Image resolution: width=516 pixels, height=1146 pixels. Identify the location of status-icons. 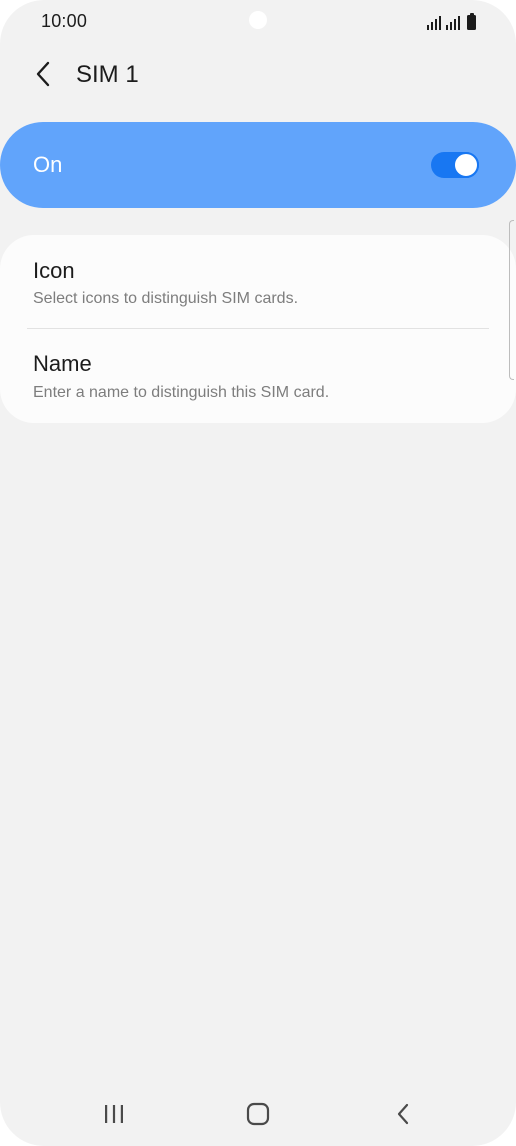
(451, 21).